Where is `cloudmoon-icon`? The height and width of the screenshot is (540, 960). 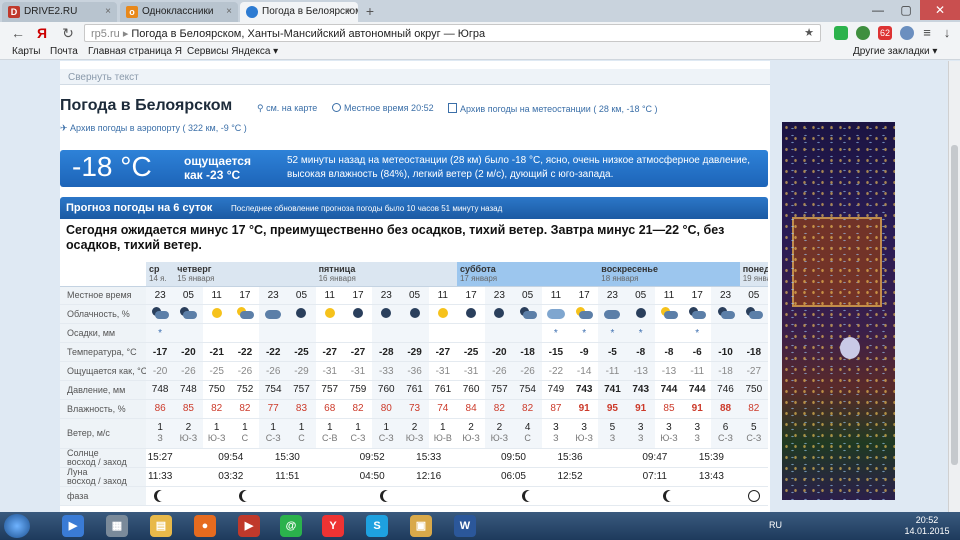 cloudmoon-icon is located at coordinates (697, 312).